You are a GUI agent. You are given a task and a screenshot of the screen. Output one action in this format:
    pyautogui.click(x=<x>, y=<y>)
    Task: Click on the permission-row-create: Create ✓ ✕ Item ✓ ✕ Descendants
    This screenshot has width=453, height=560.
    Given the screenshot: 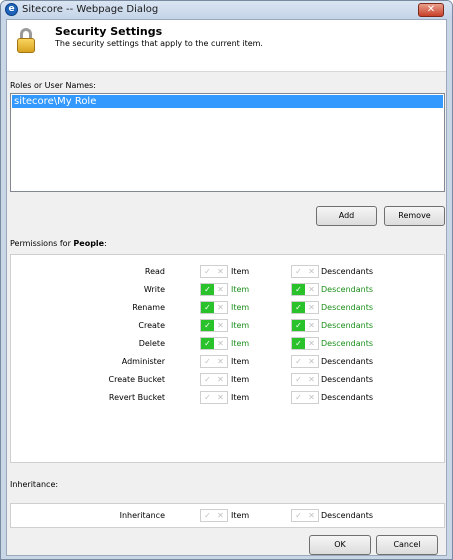 What is the action you would take?
    pyautogui.click(x=227, y=326)
    